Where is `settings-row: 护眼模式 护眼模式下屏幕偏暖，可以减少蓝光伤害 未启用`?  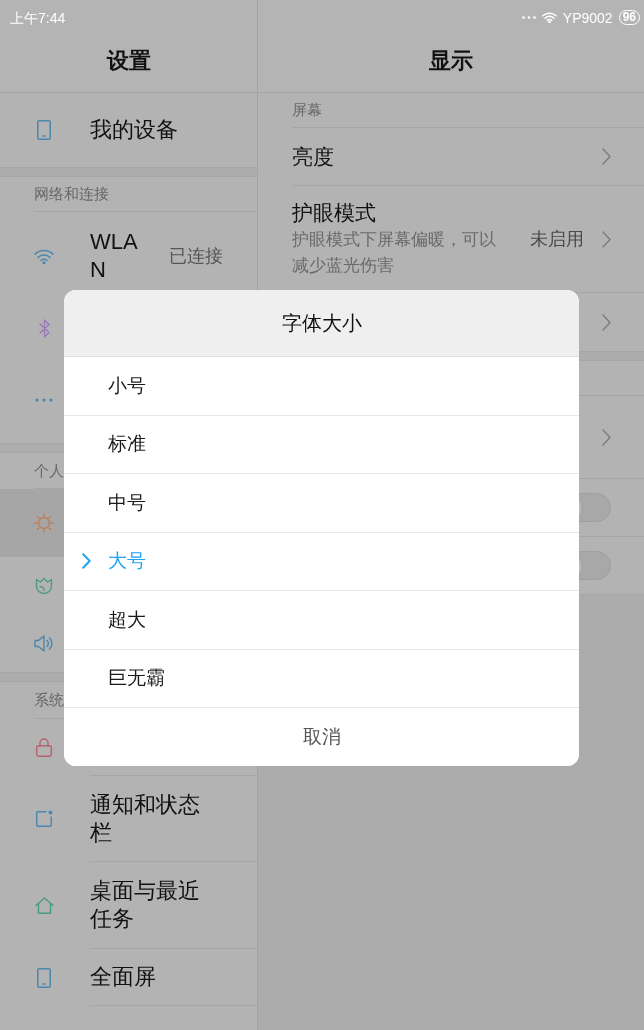
settings-row: 护眼模式 护眼模式下屏幕偏暖，可以减少蓝光伤害 未启用 is located at coordinates (451, 239).